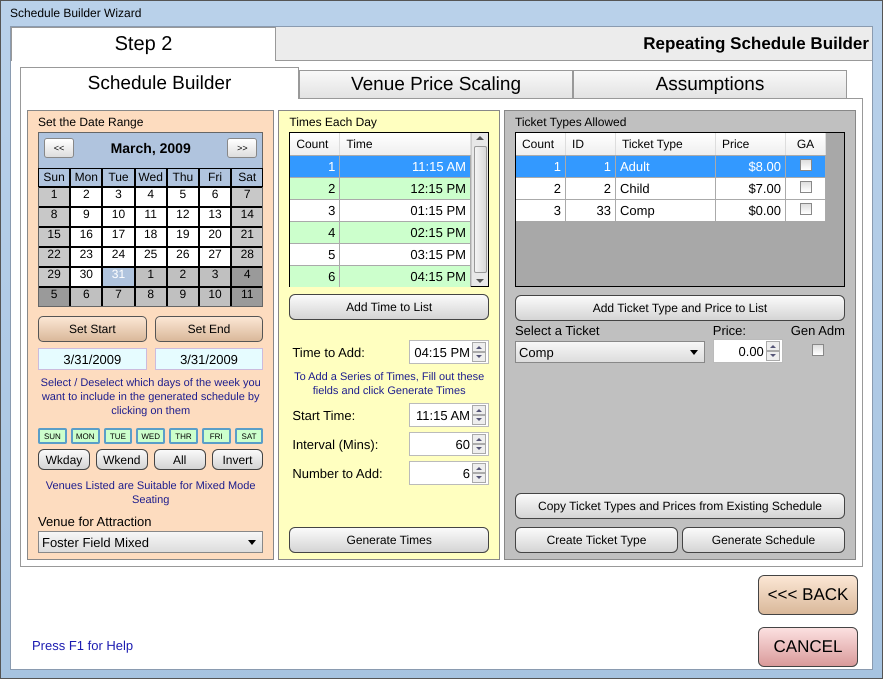  Describe the element at coordinates (118, 436) in the screenshot. I see `day-toggle: TUE` at that location.